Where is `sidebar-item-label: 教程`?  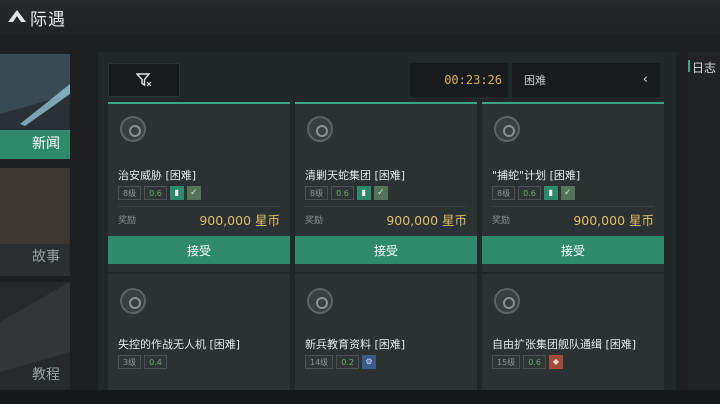
sidebar-item-label: 教程 is located at coordinates (46, 375).